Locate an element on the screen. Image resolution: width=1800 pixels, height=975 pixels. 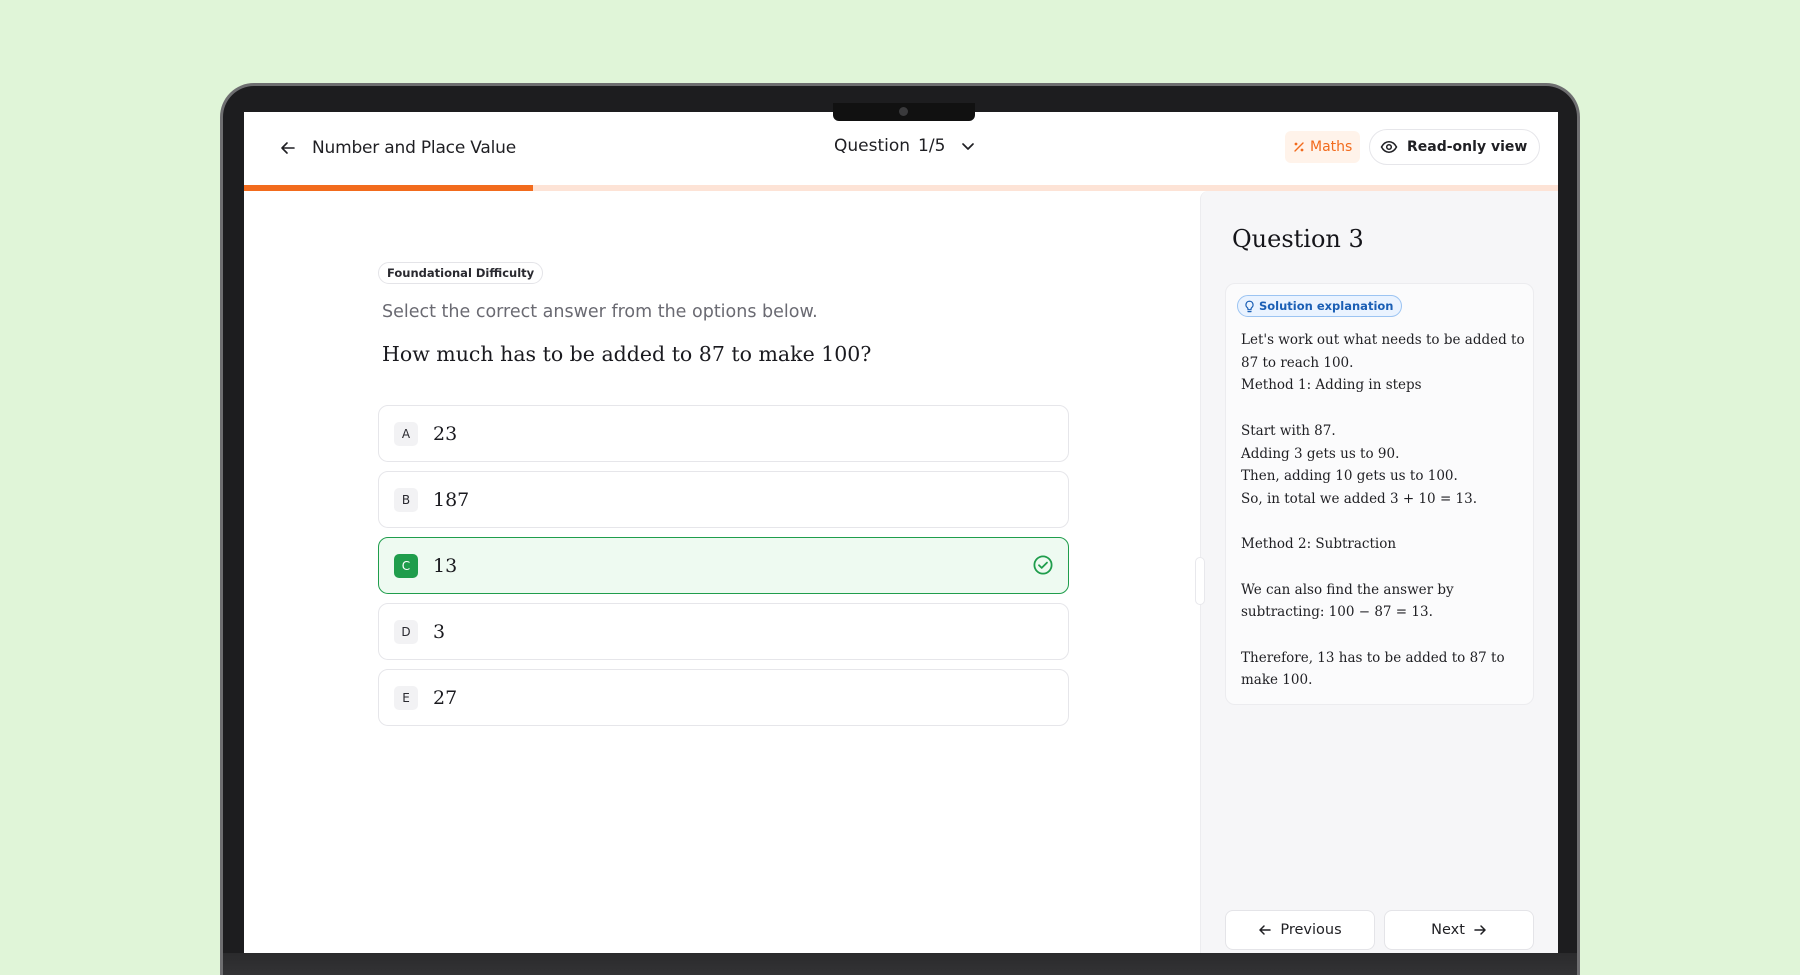
option-c: C 13 is located at coordinates (723, 565).